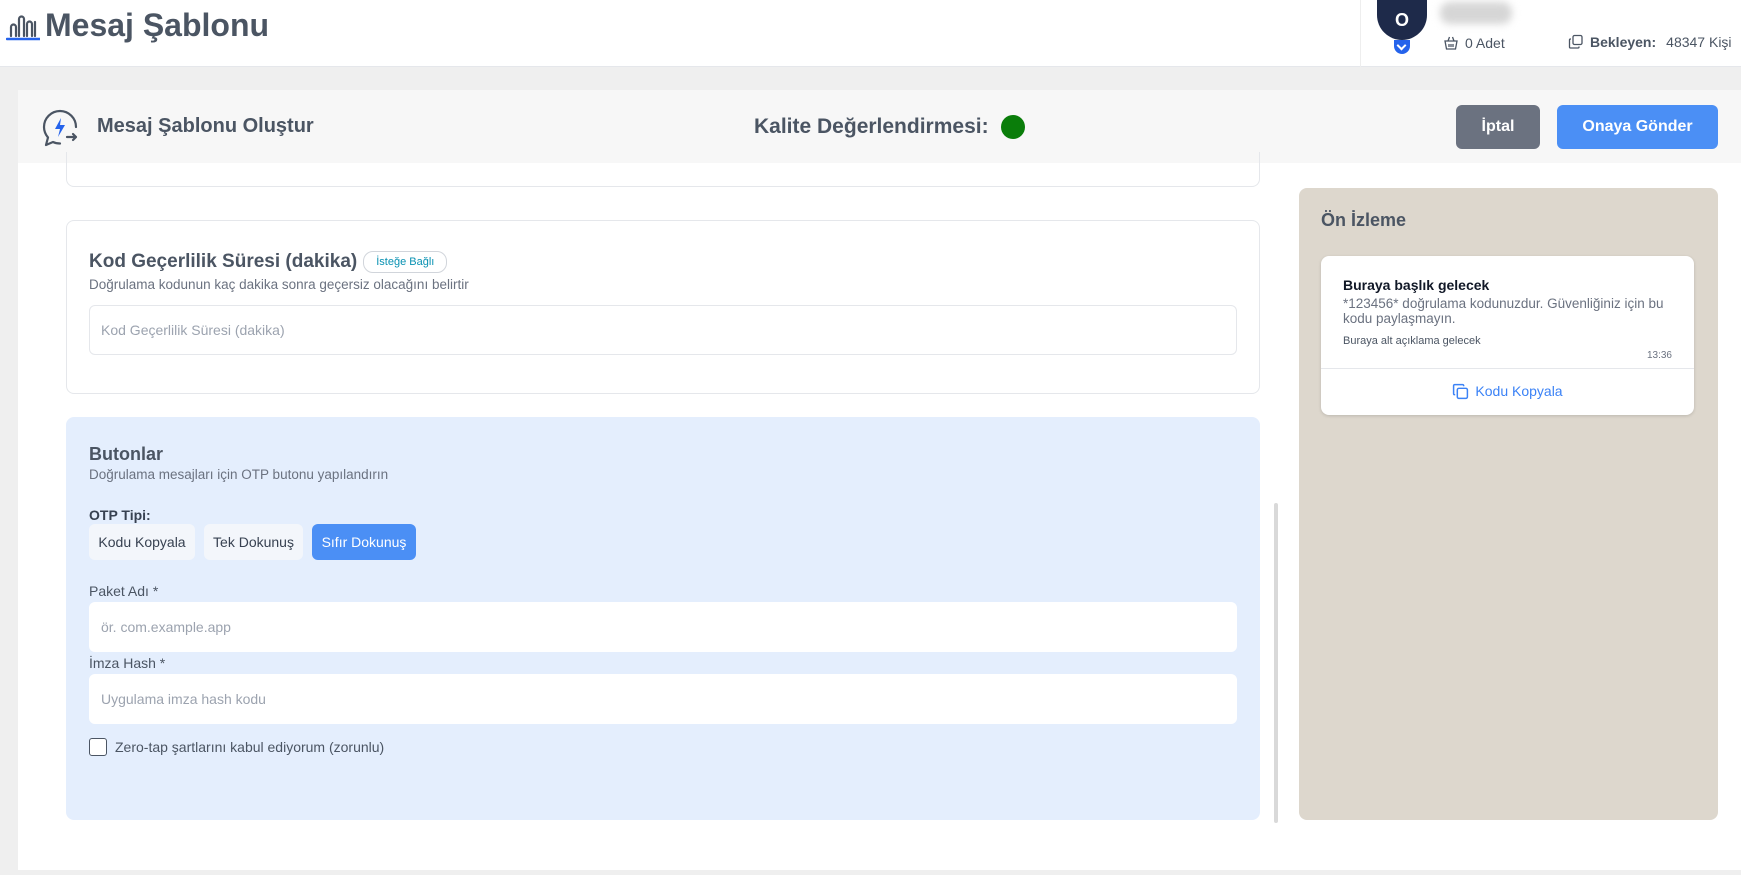  Describe the element at coordinates (871, 126) in the screenshot. I see `quality-label: Kalite Değerlendirmesi:` at that location.